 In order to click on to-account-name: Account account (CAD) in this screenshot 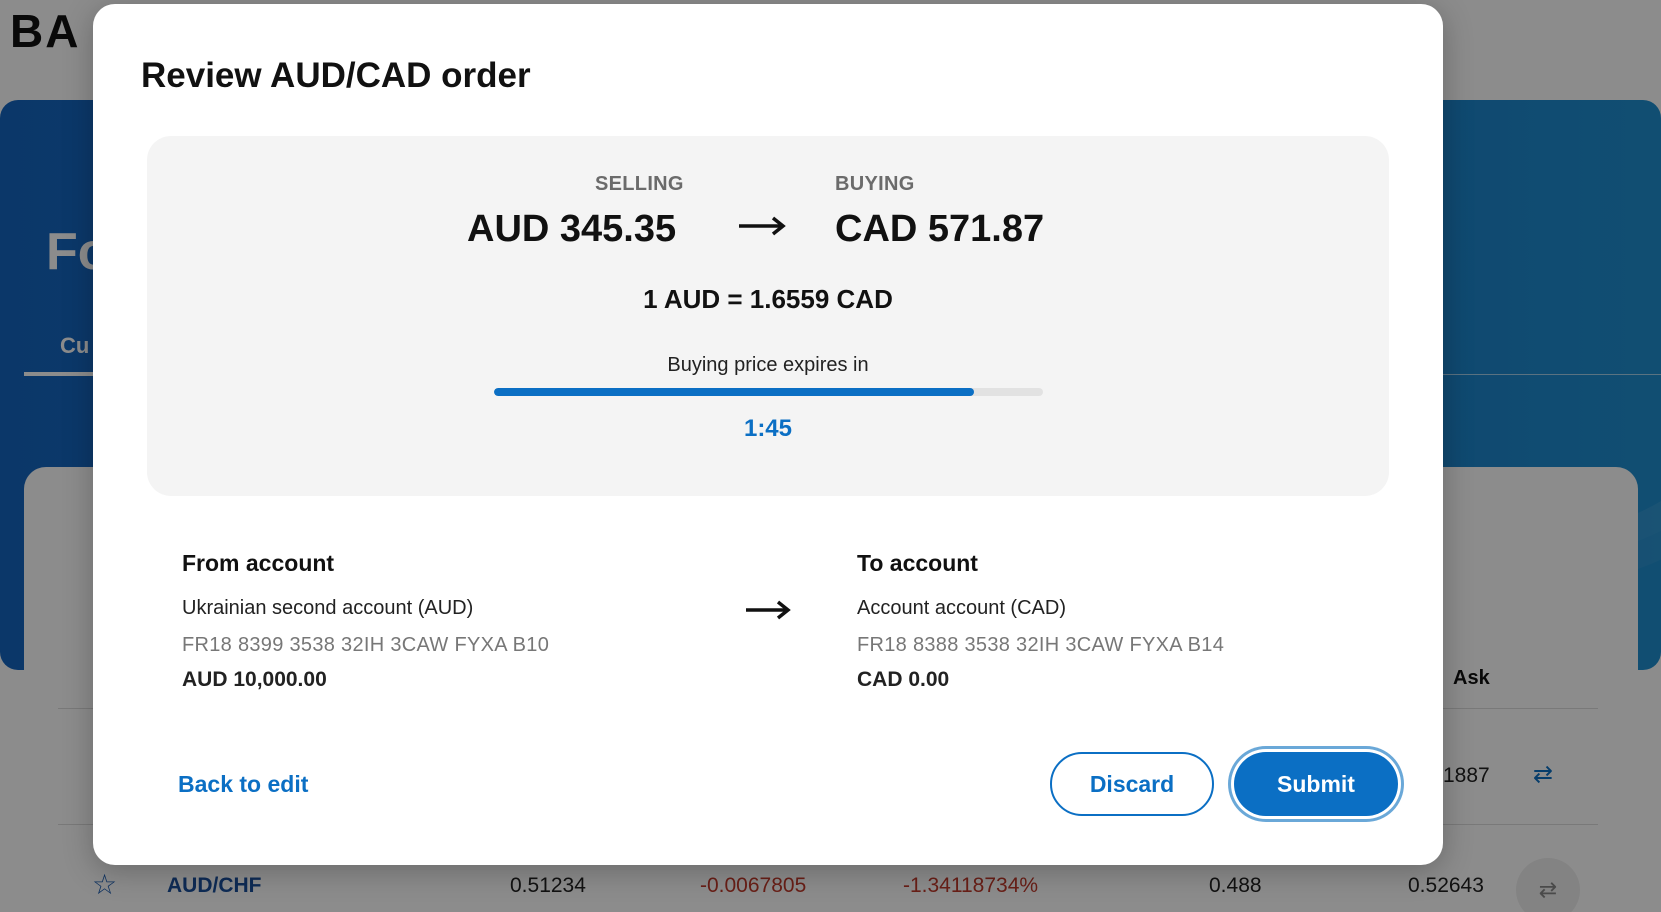, I will do `click(961, 608)`.